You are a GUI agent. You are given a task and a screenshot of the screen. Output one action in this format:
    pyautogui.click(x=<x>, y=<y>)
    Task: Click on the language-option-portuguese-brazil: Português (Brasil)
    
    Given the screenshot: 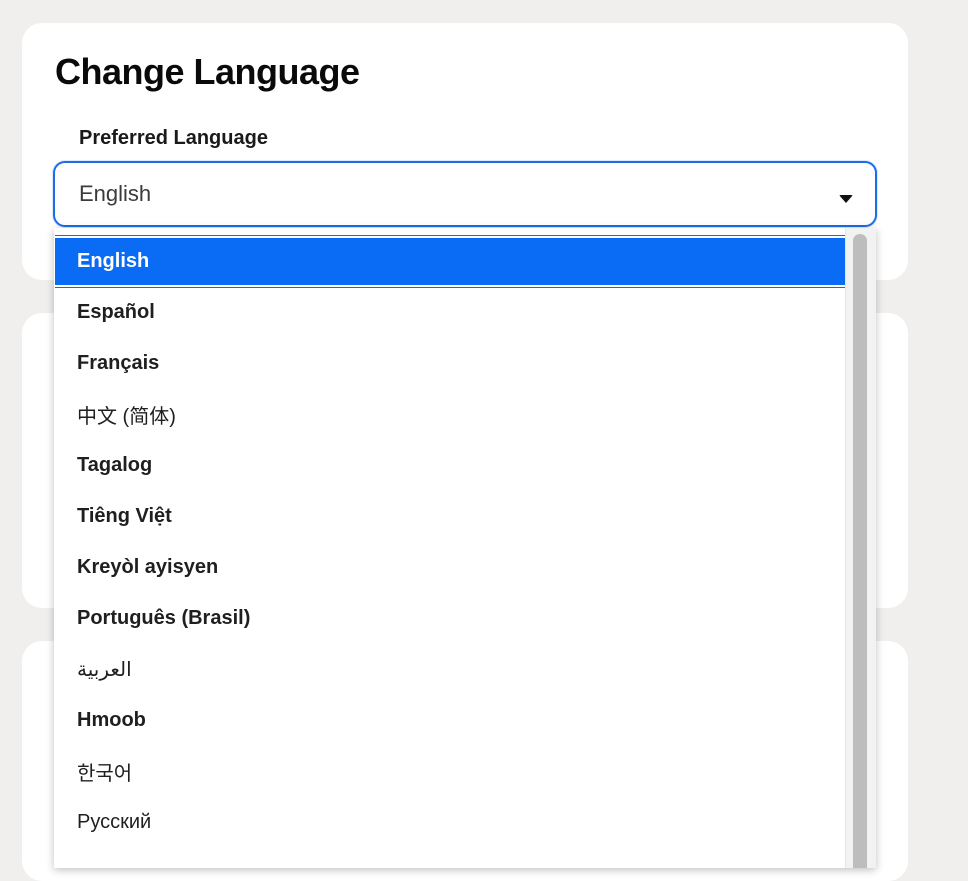 What is the action you would take?
    pyautogui.click(x=450, y=618)
    